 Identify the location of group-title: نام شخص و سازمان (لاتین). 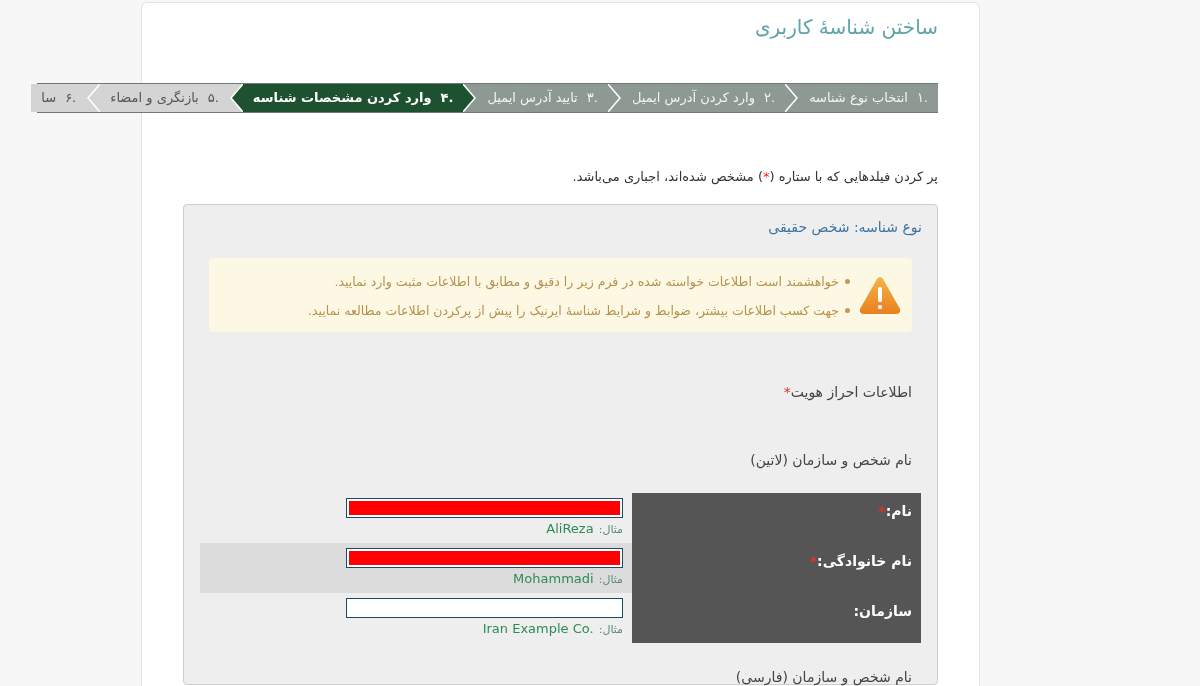
(831, 460).